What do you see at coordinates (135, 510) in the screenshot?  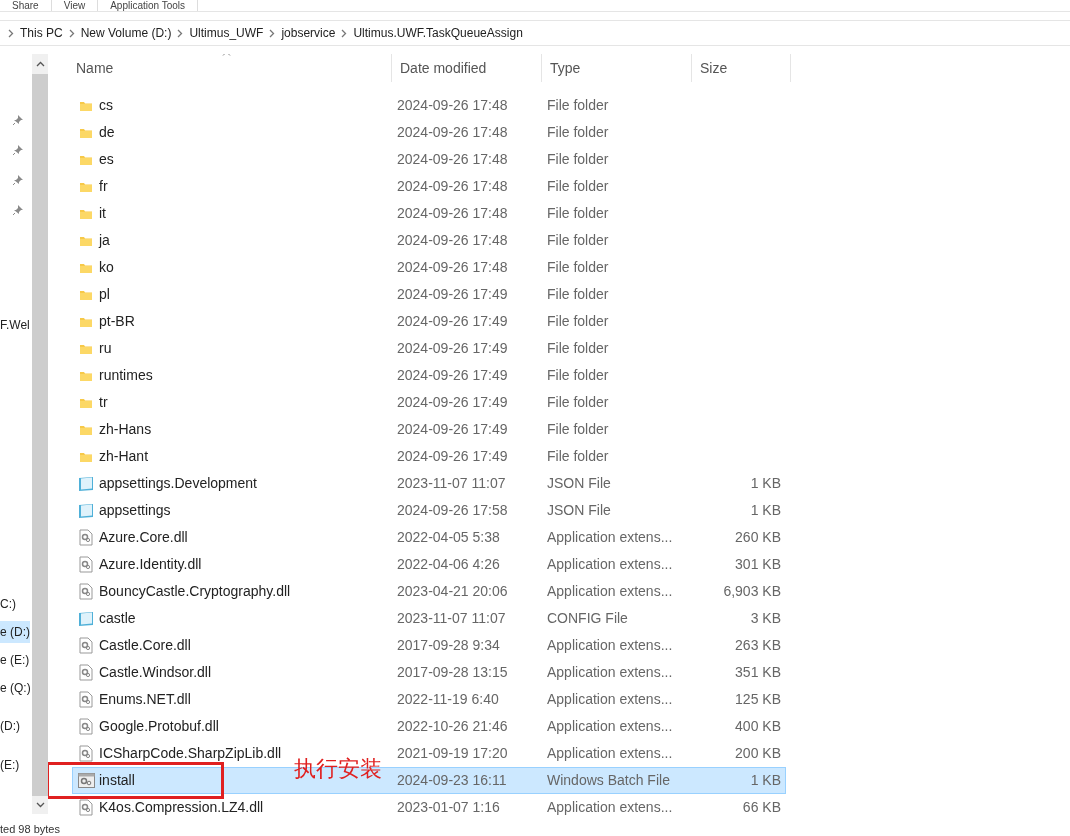 I see `file-name: appsettings` at bounding box center [135, 510].